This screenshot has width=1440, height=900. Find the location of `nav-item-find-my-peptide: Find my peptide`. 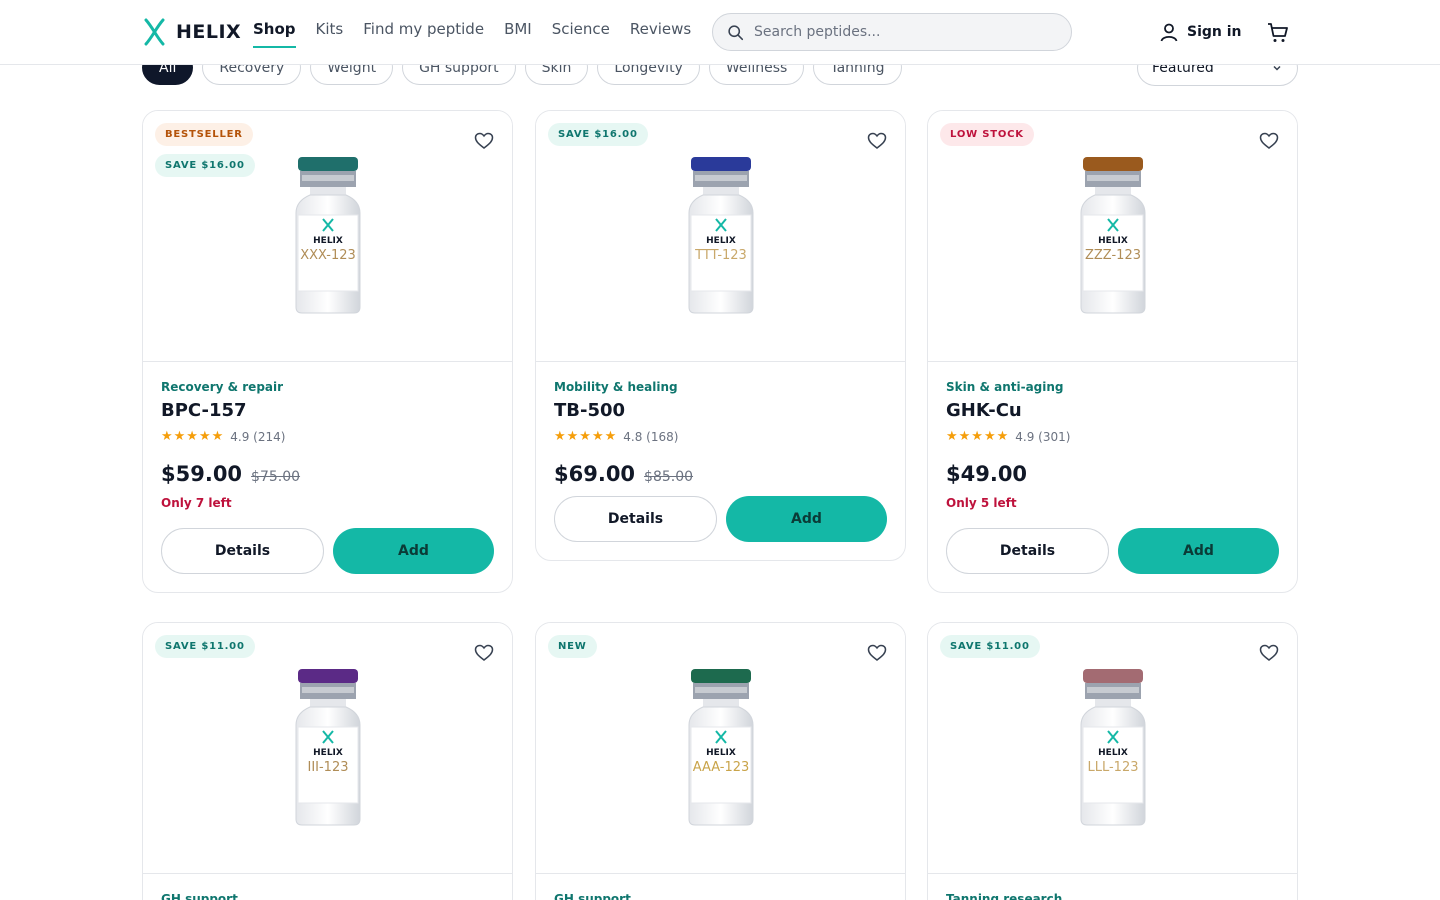

nav-item-find-my-peptide: Find my peptide is located at coordinates (423, 34).